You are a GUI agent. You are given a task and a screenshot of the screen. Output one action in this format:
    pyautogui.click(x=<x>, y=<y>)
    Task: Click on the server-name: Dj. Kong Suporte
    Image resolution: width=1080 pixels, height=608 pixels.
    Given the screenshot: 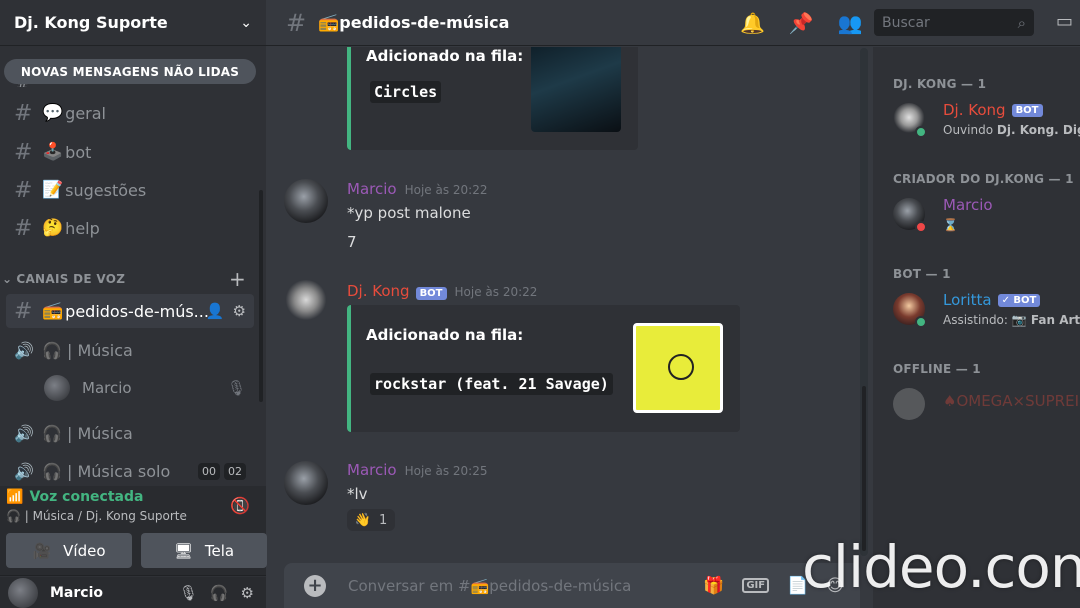 What is the action you would take?
    pyautogui.click(x=91, y=22)
    